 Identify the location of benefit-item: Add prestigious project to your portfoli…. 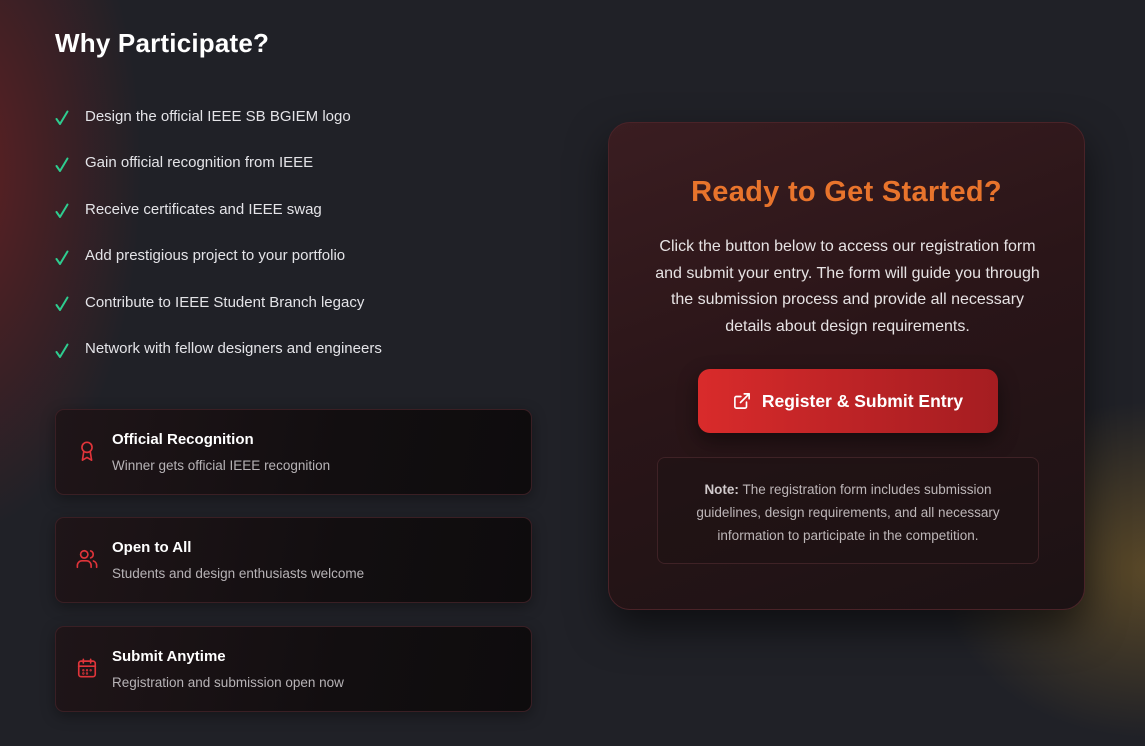
(218, 256).